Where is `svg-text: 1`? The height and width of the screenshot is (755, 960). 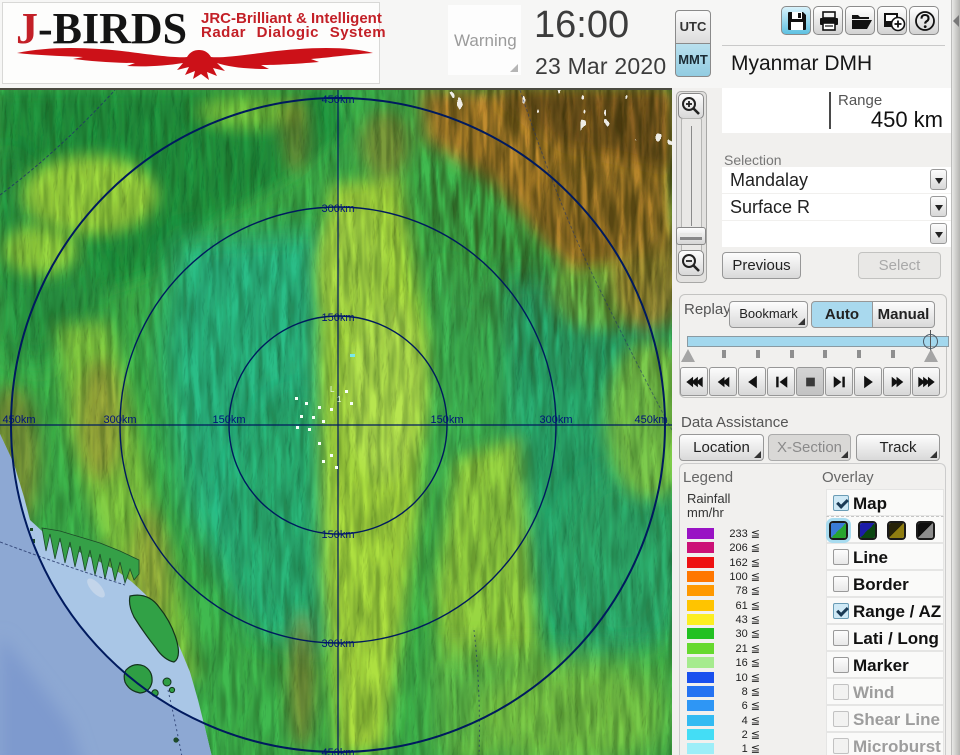
svg-text: 1 is located at coordinates (339, 399).